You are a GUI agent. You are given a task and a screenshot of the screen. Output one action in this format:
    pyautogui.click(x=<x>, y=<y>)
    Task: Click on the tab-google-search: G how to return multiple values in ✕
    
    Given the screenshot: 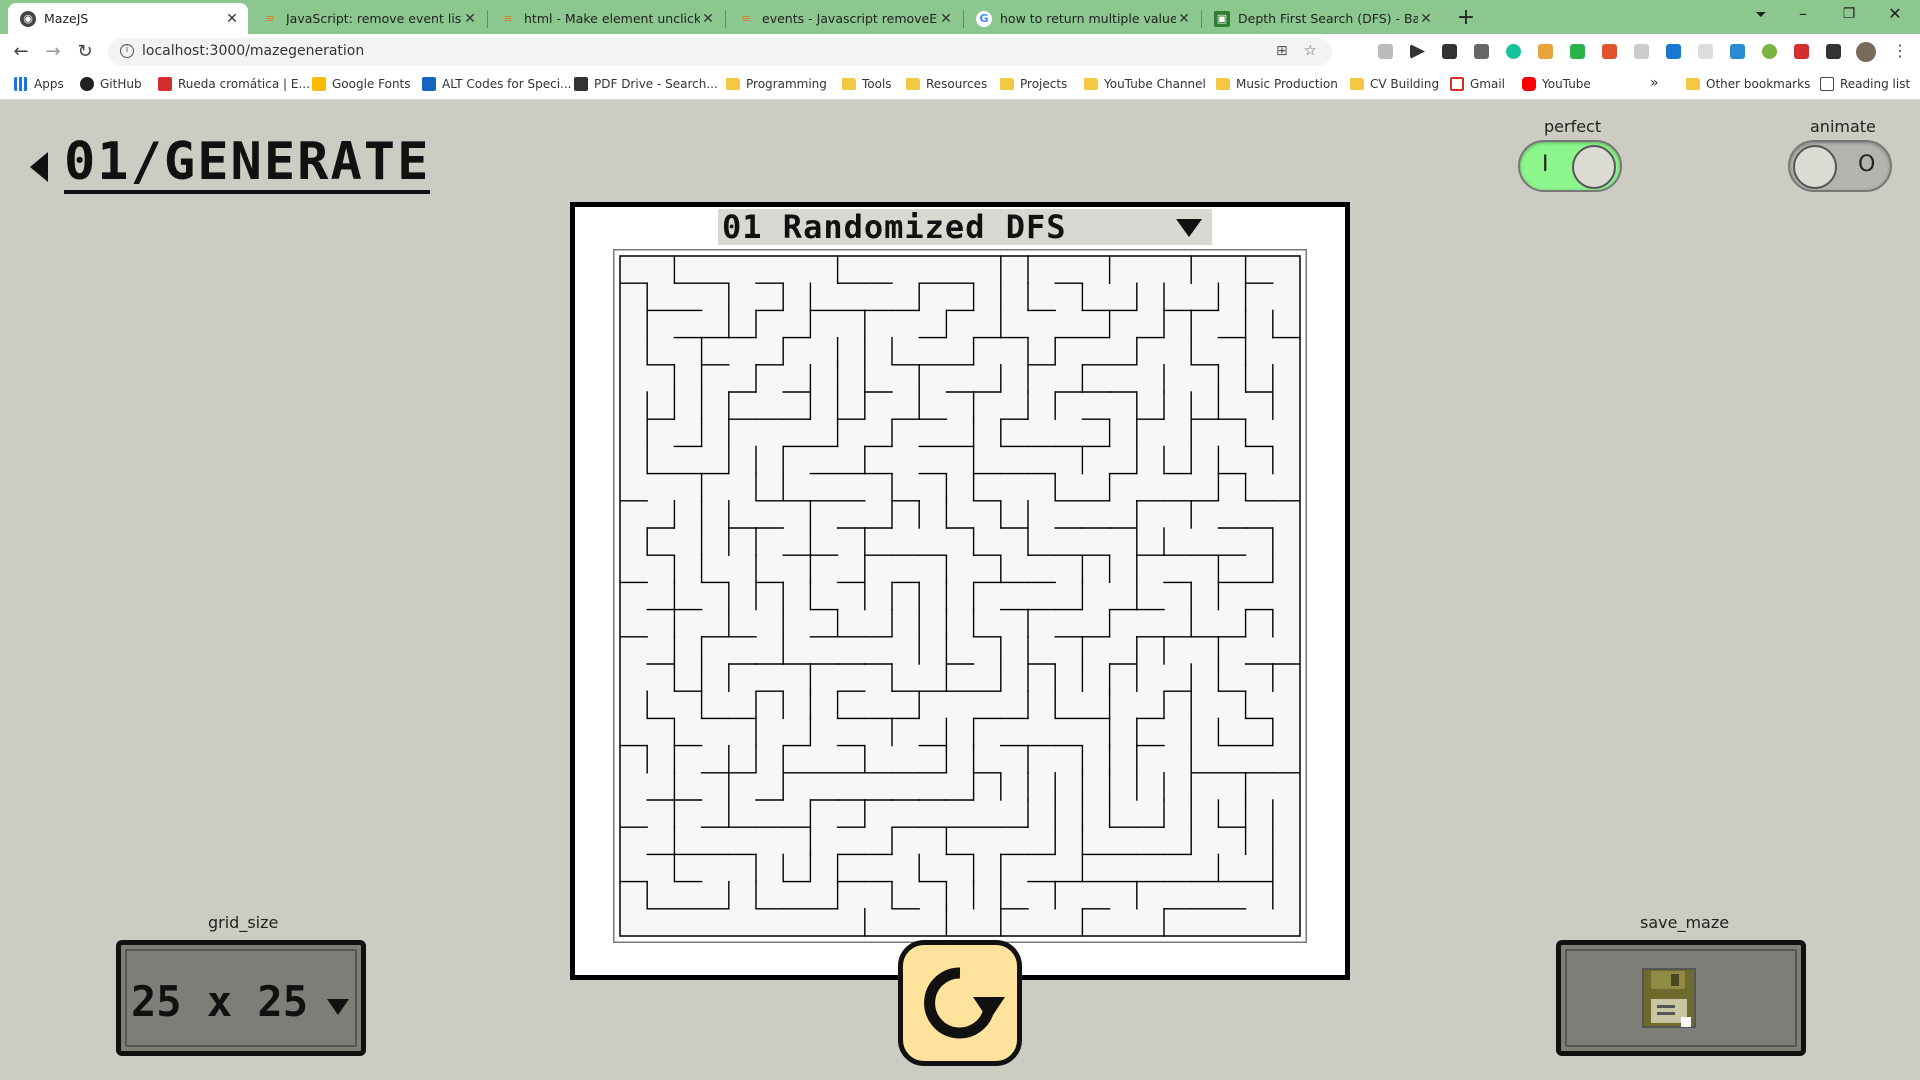 What is the action you would take?
    pyautogui.click(x=1082, y=18)
    